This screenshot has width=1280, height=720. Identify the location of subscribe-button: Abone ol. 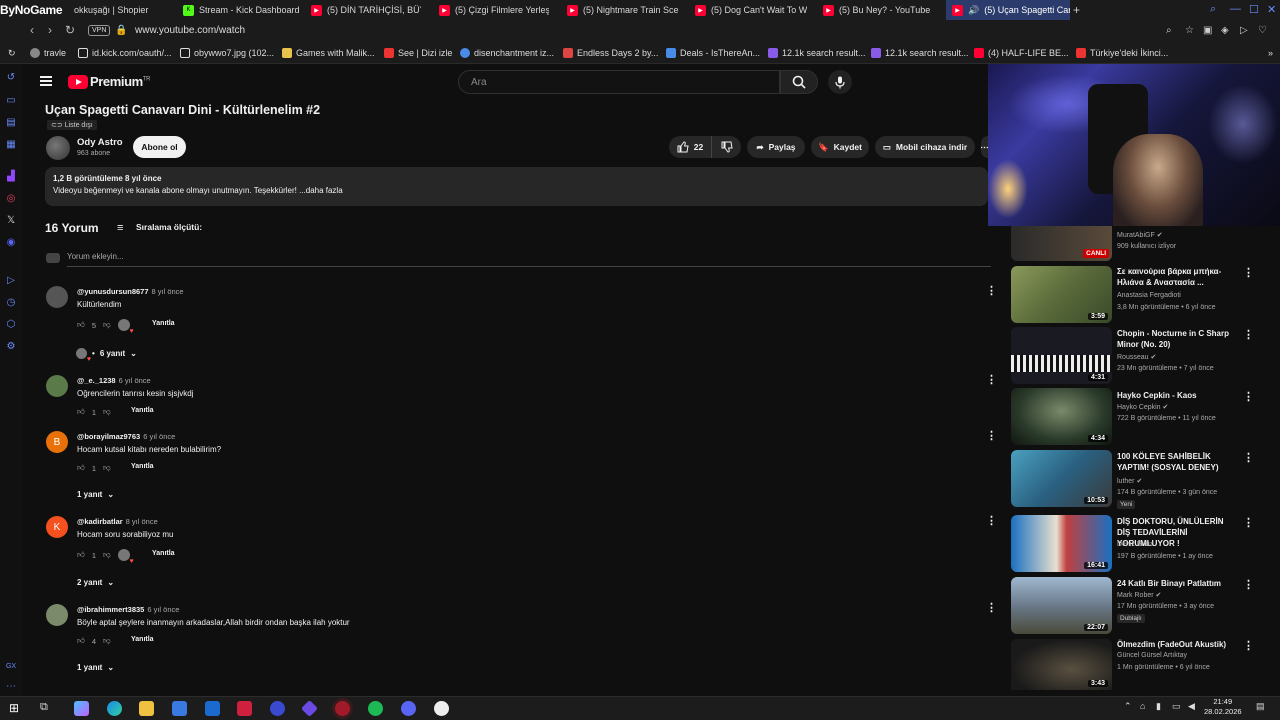
(159, 147).